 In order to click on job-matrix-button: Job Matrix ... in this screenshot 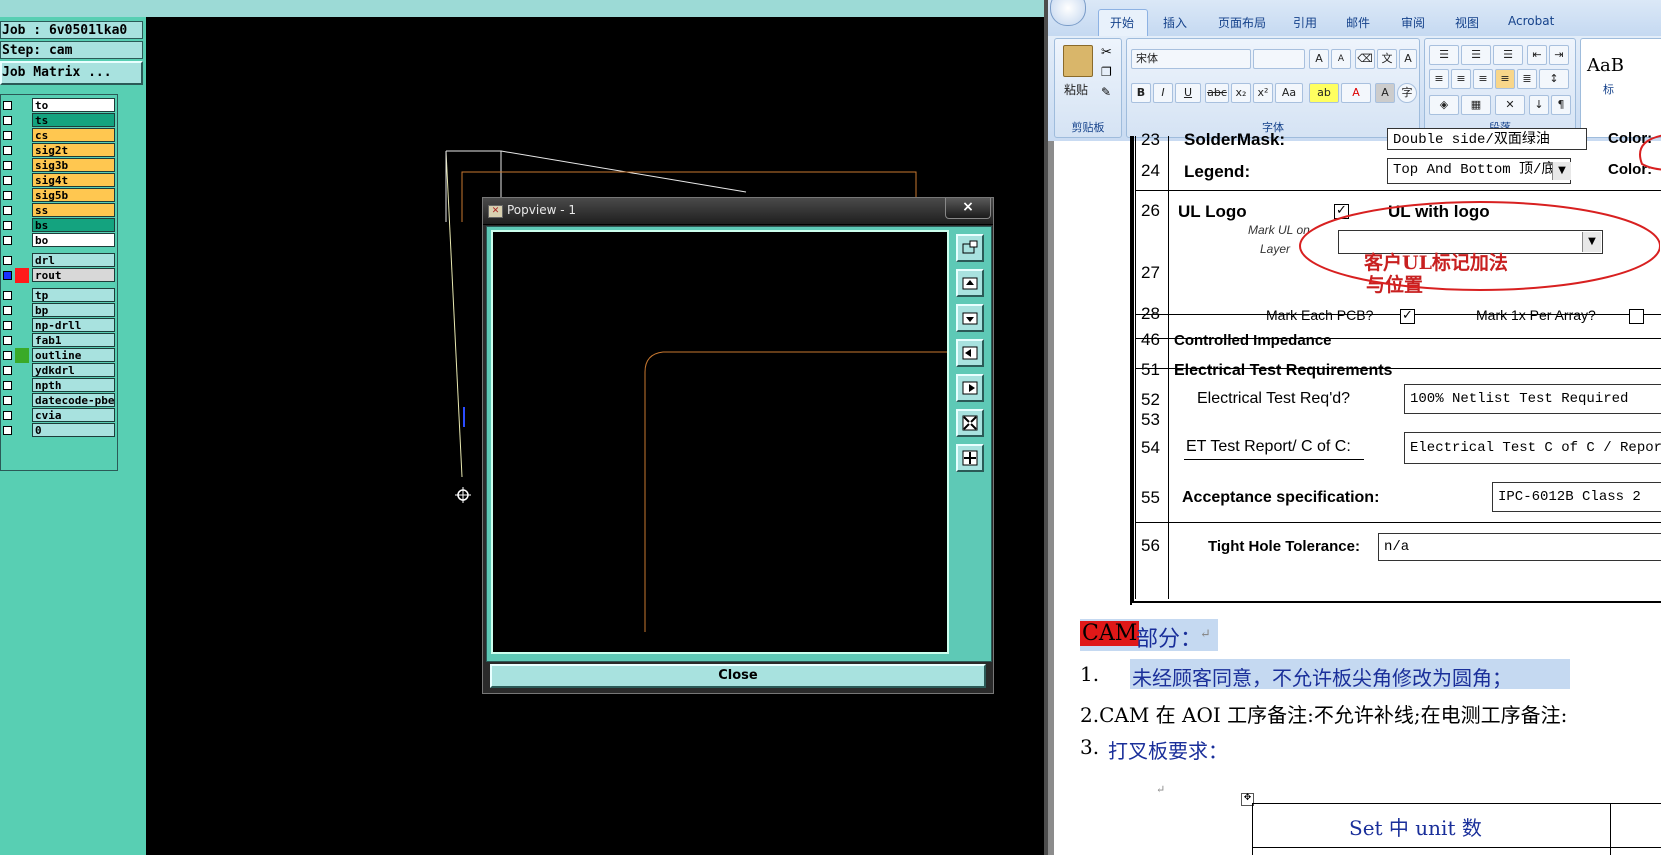, I will do `click(71, 73)`.